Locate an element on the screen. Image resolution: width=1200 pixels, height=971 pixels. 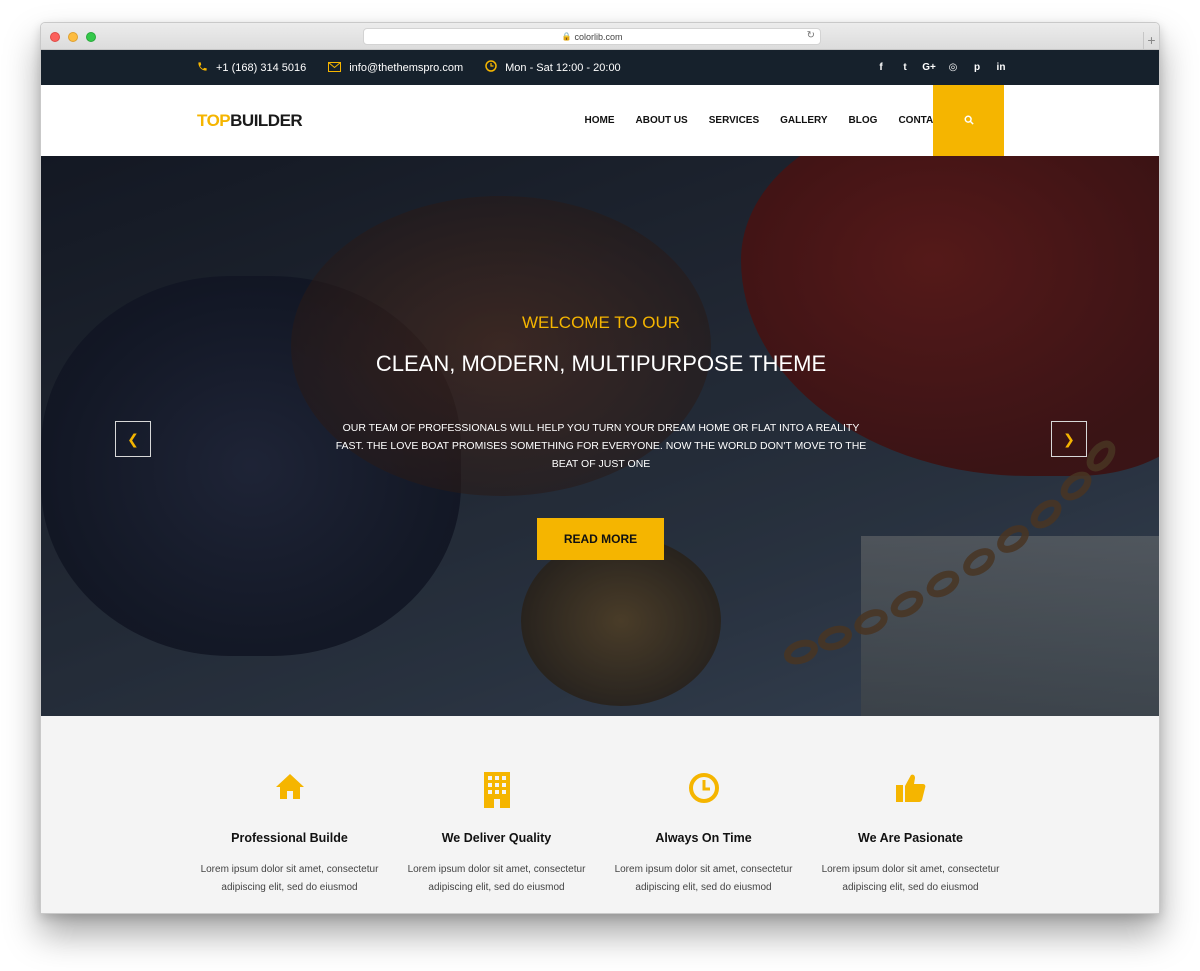
logo-builder-text: BUILDER is located at coordinates (266, 120).